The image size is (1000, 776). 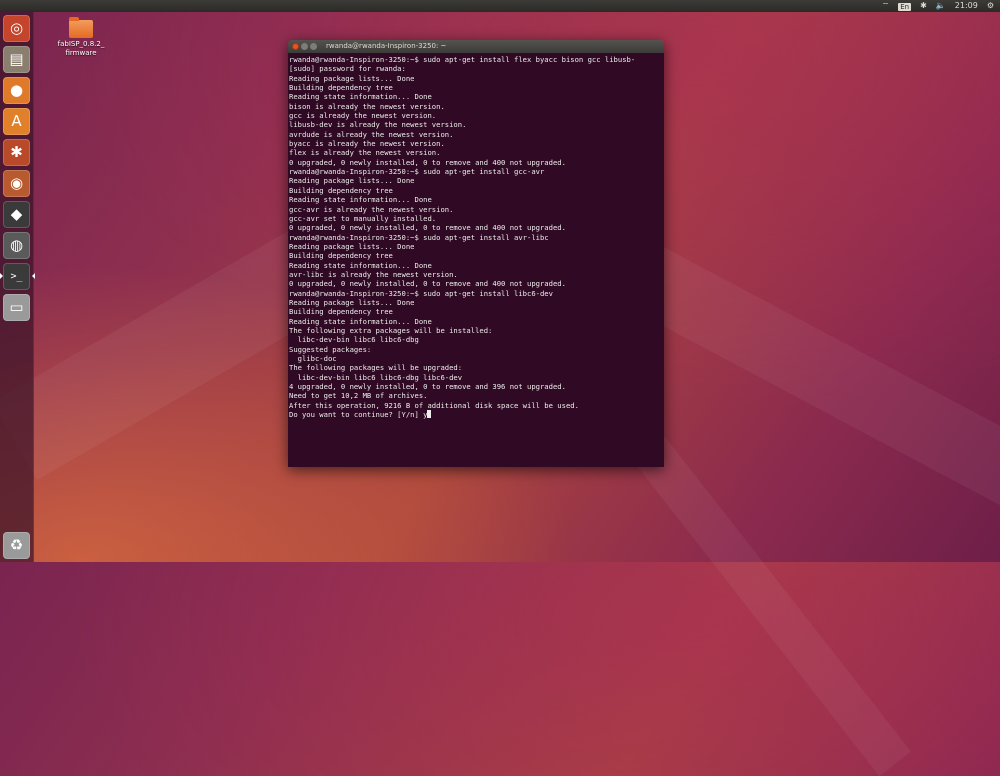 What do you see at coordinates (81, 53) in the screenshot?
I see `desktop-folder-label-line2: firmware` at bounding box center [81, 53].